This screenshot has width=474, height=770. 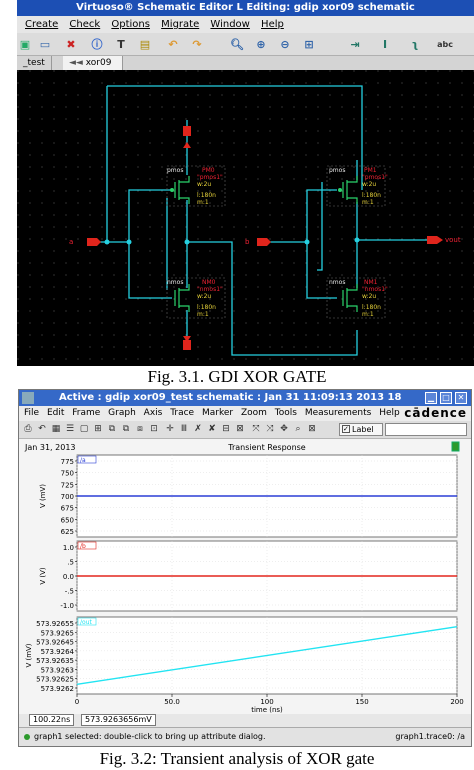 I want to click on panel-2-ytick: 573.9264, so click(x=58, y=652).